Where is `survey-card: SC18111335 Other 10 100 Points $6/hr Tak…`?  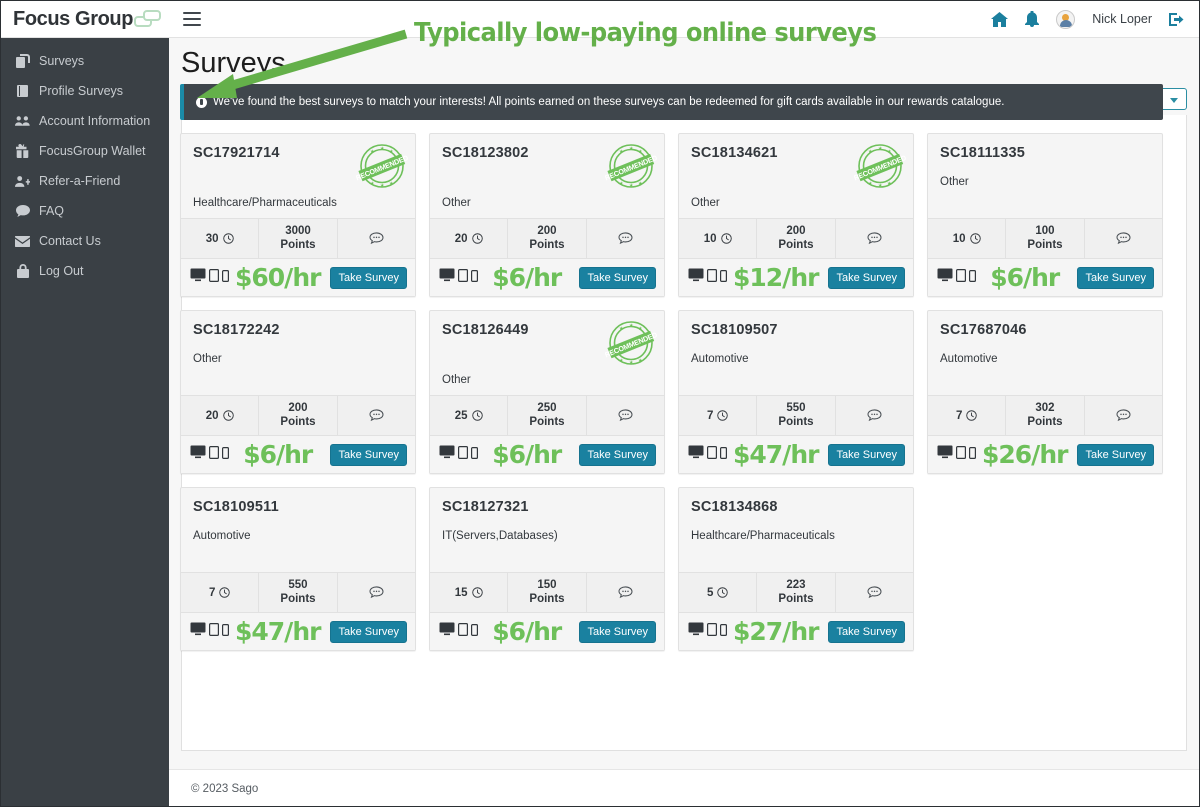
survey-card: SC18111335 Other 10 100 Points $6/hr Tak… is located at coordinates (1045, 215).